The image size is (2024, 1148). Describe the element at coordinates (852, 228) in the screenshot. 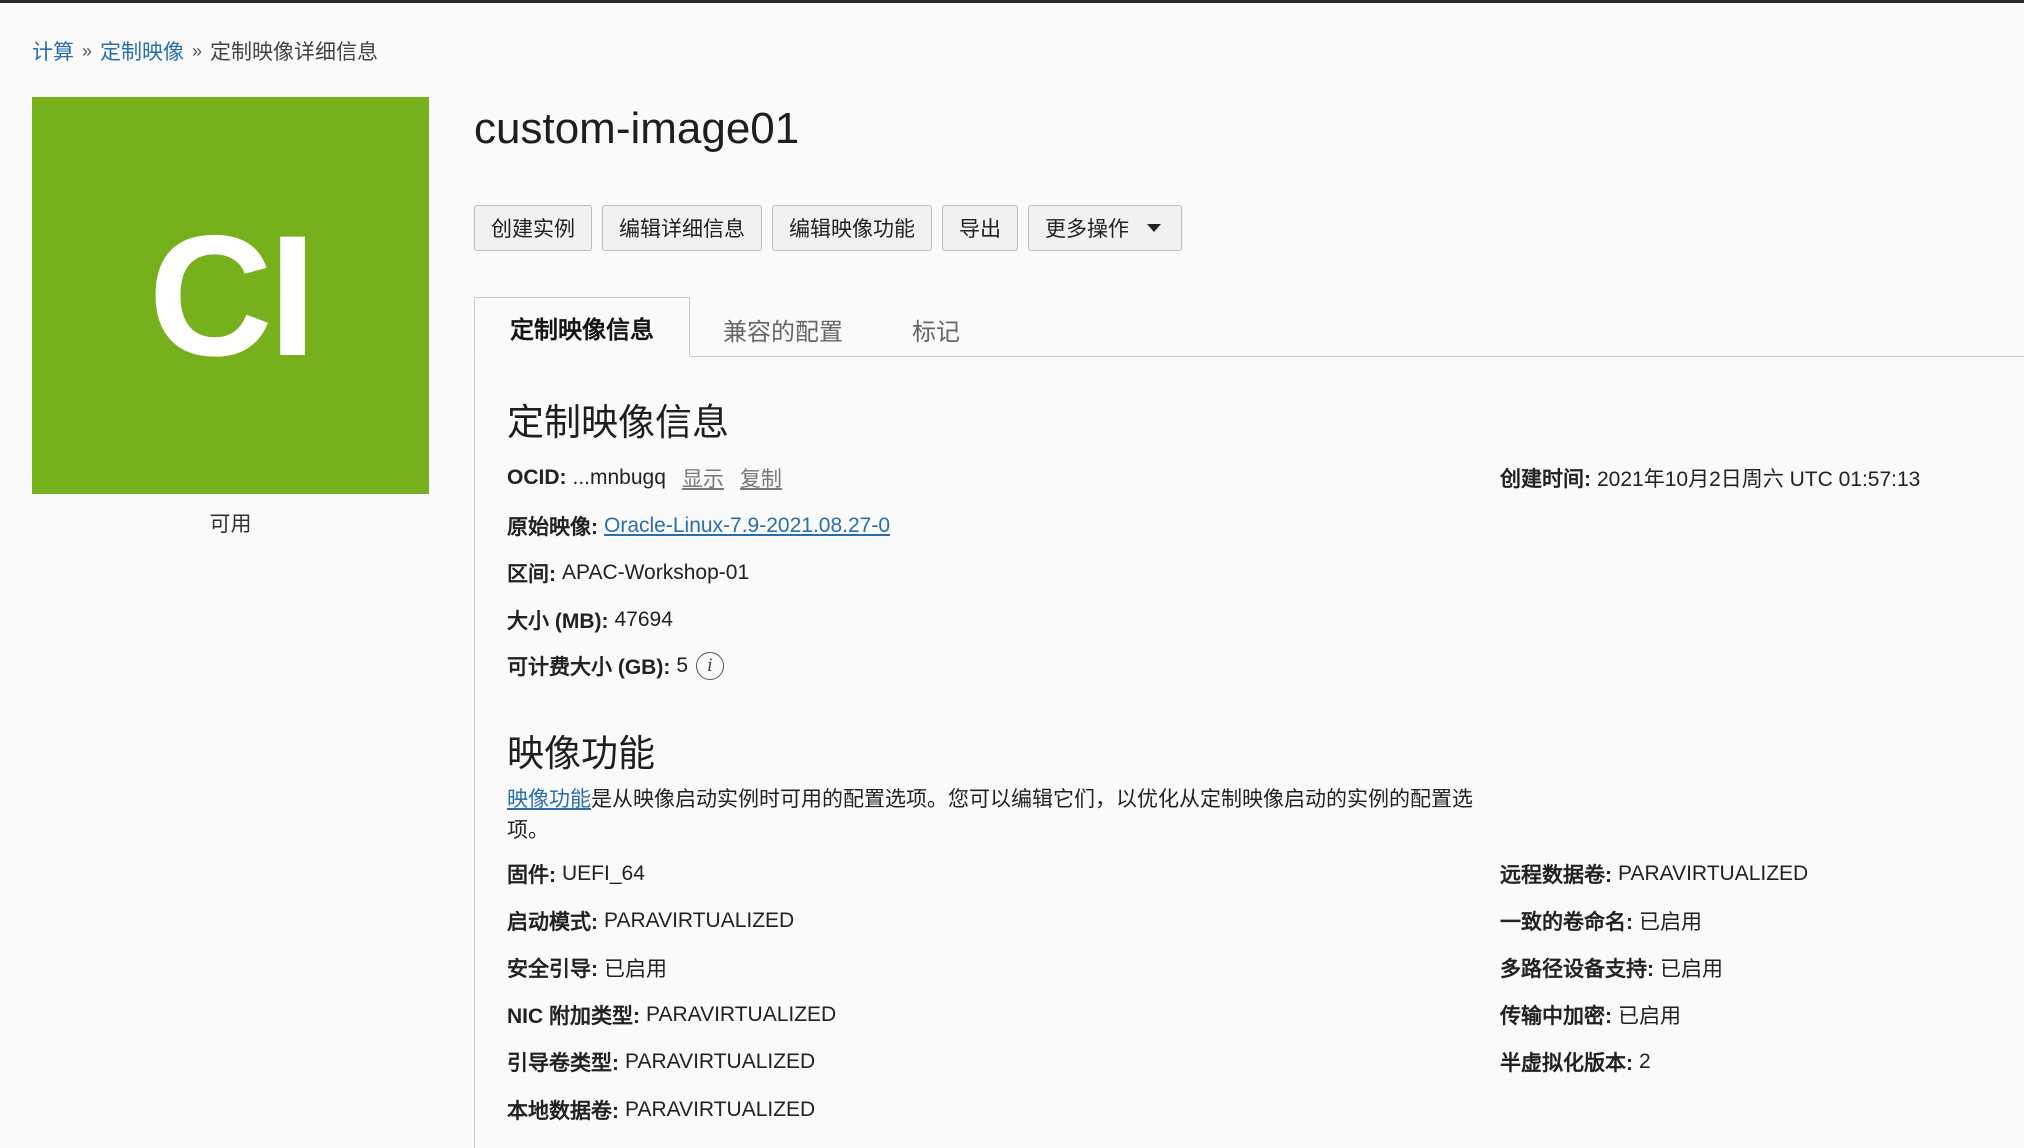

I see `edit-image-capabilities-button: 编辑映像功能` at that location.